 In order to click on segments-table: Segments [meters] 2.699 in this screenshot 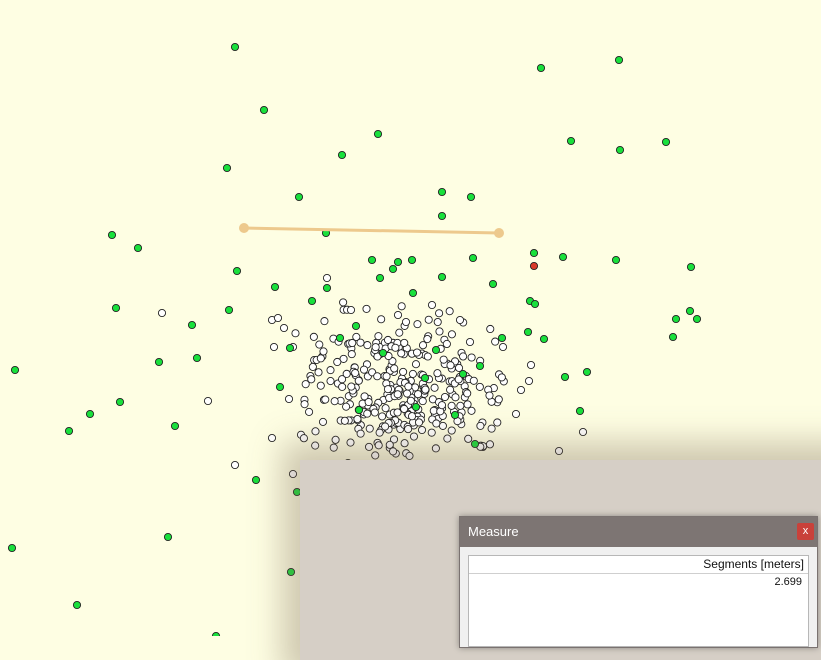, I will do `click(638, 601)`.